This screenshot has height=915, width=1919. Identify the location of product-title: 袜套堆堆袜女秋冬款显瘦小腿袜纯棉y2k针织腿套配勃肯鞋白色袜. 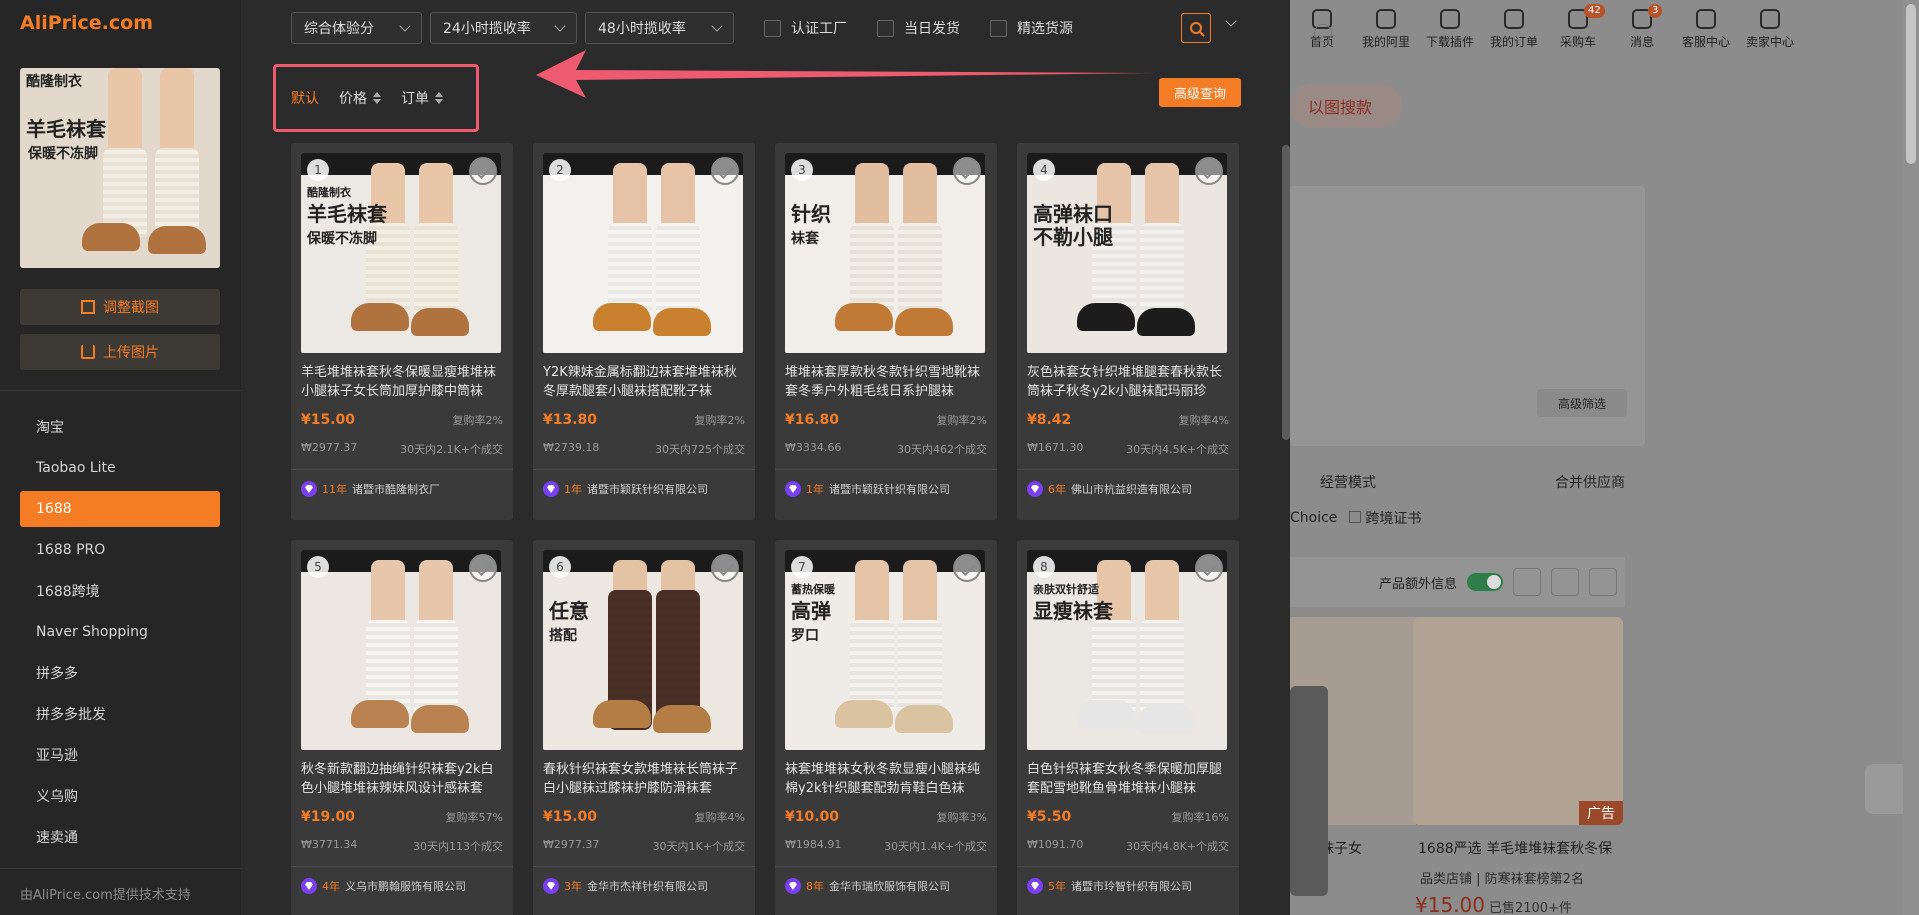
(886, 779).